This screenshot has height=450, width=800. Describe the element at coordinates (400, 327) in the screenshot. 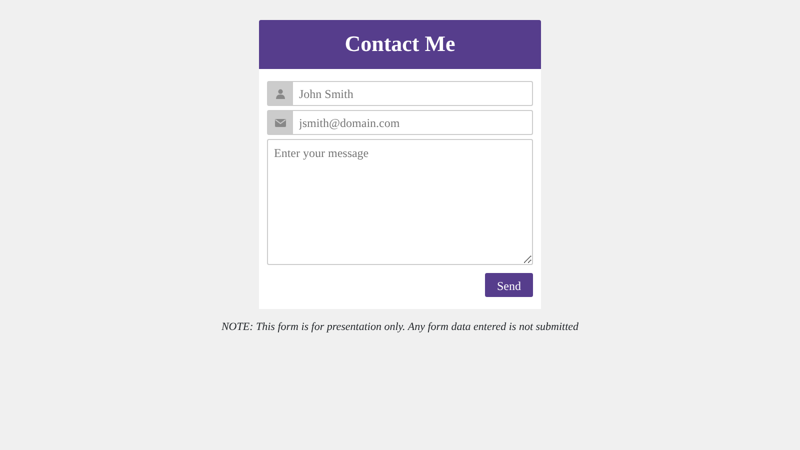

I see `note-text: NOTE: This form is for presentation only. Any form data entered is not submitted` at that location.